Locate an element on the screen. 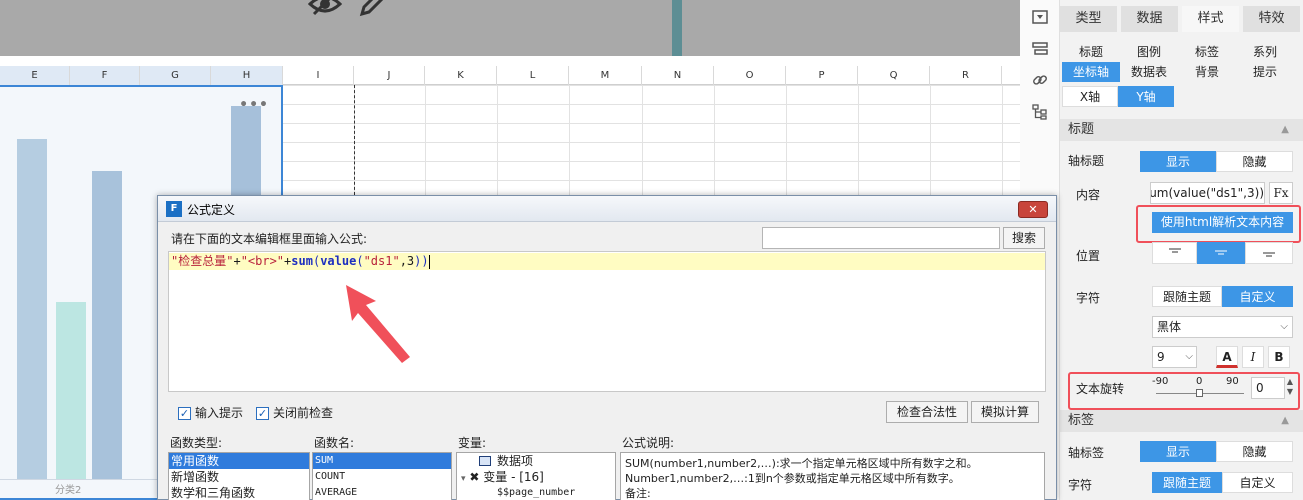  subtab-legend: 图例 is located at coordinates (1149, 52).